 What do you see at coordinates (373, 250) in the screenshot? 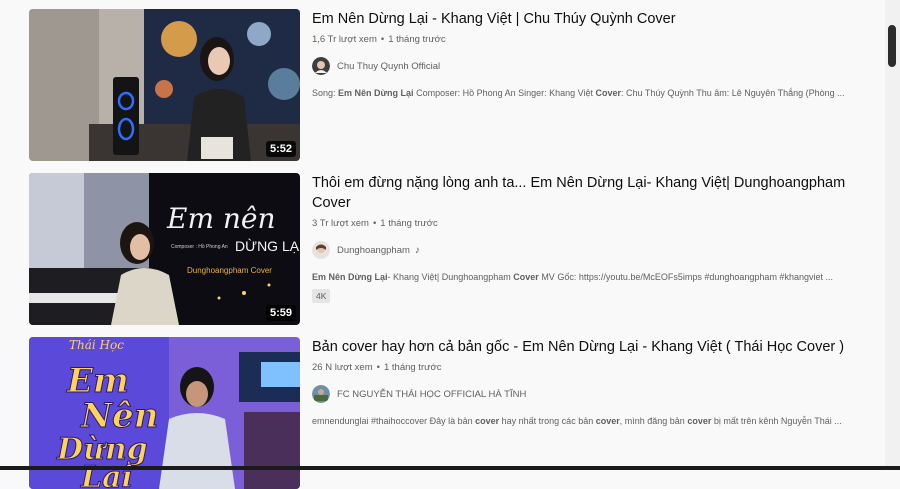
I see `channel-name: Dunghoangpham` at bounding box center [373, 250].